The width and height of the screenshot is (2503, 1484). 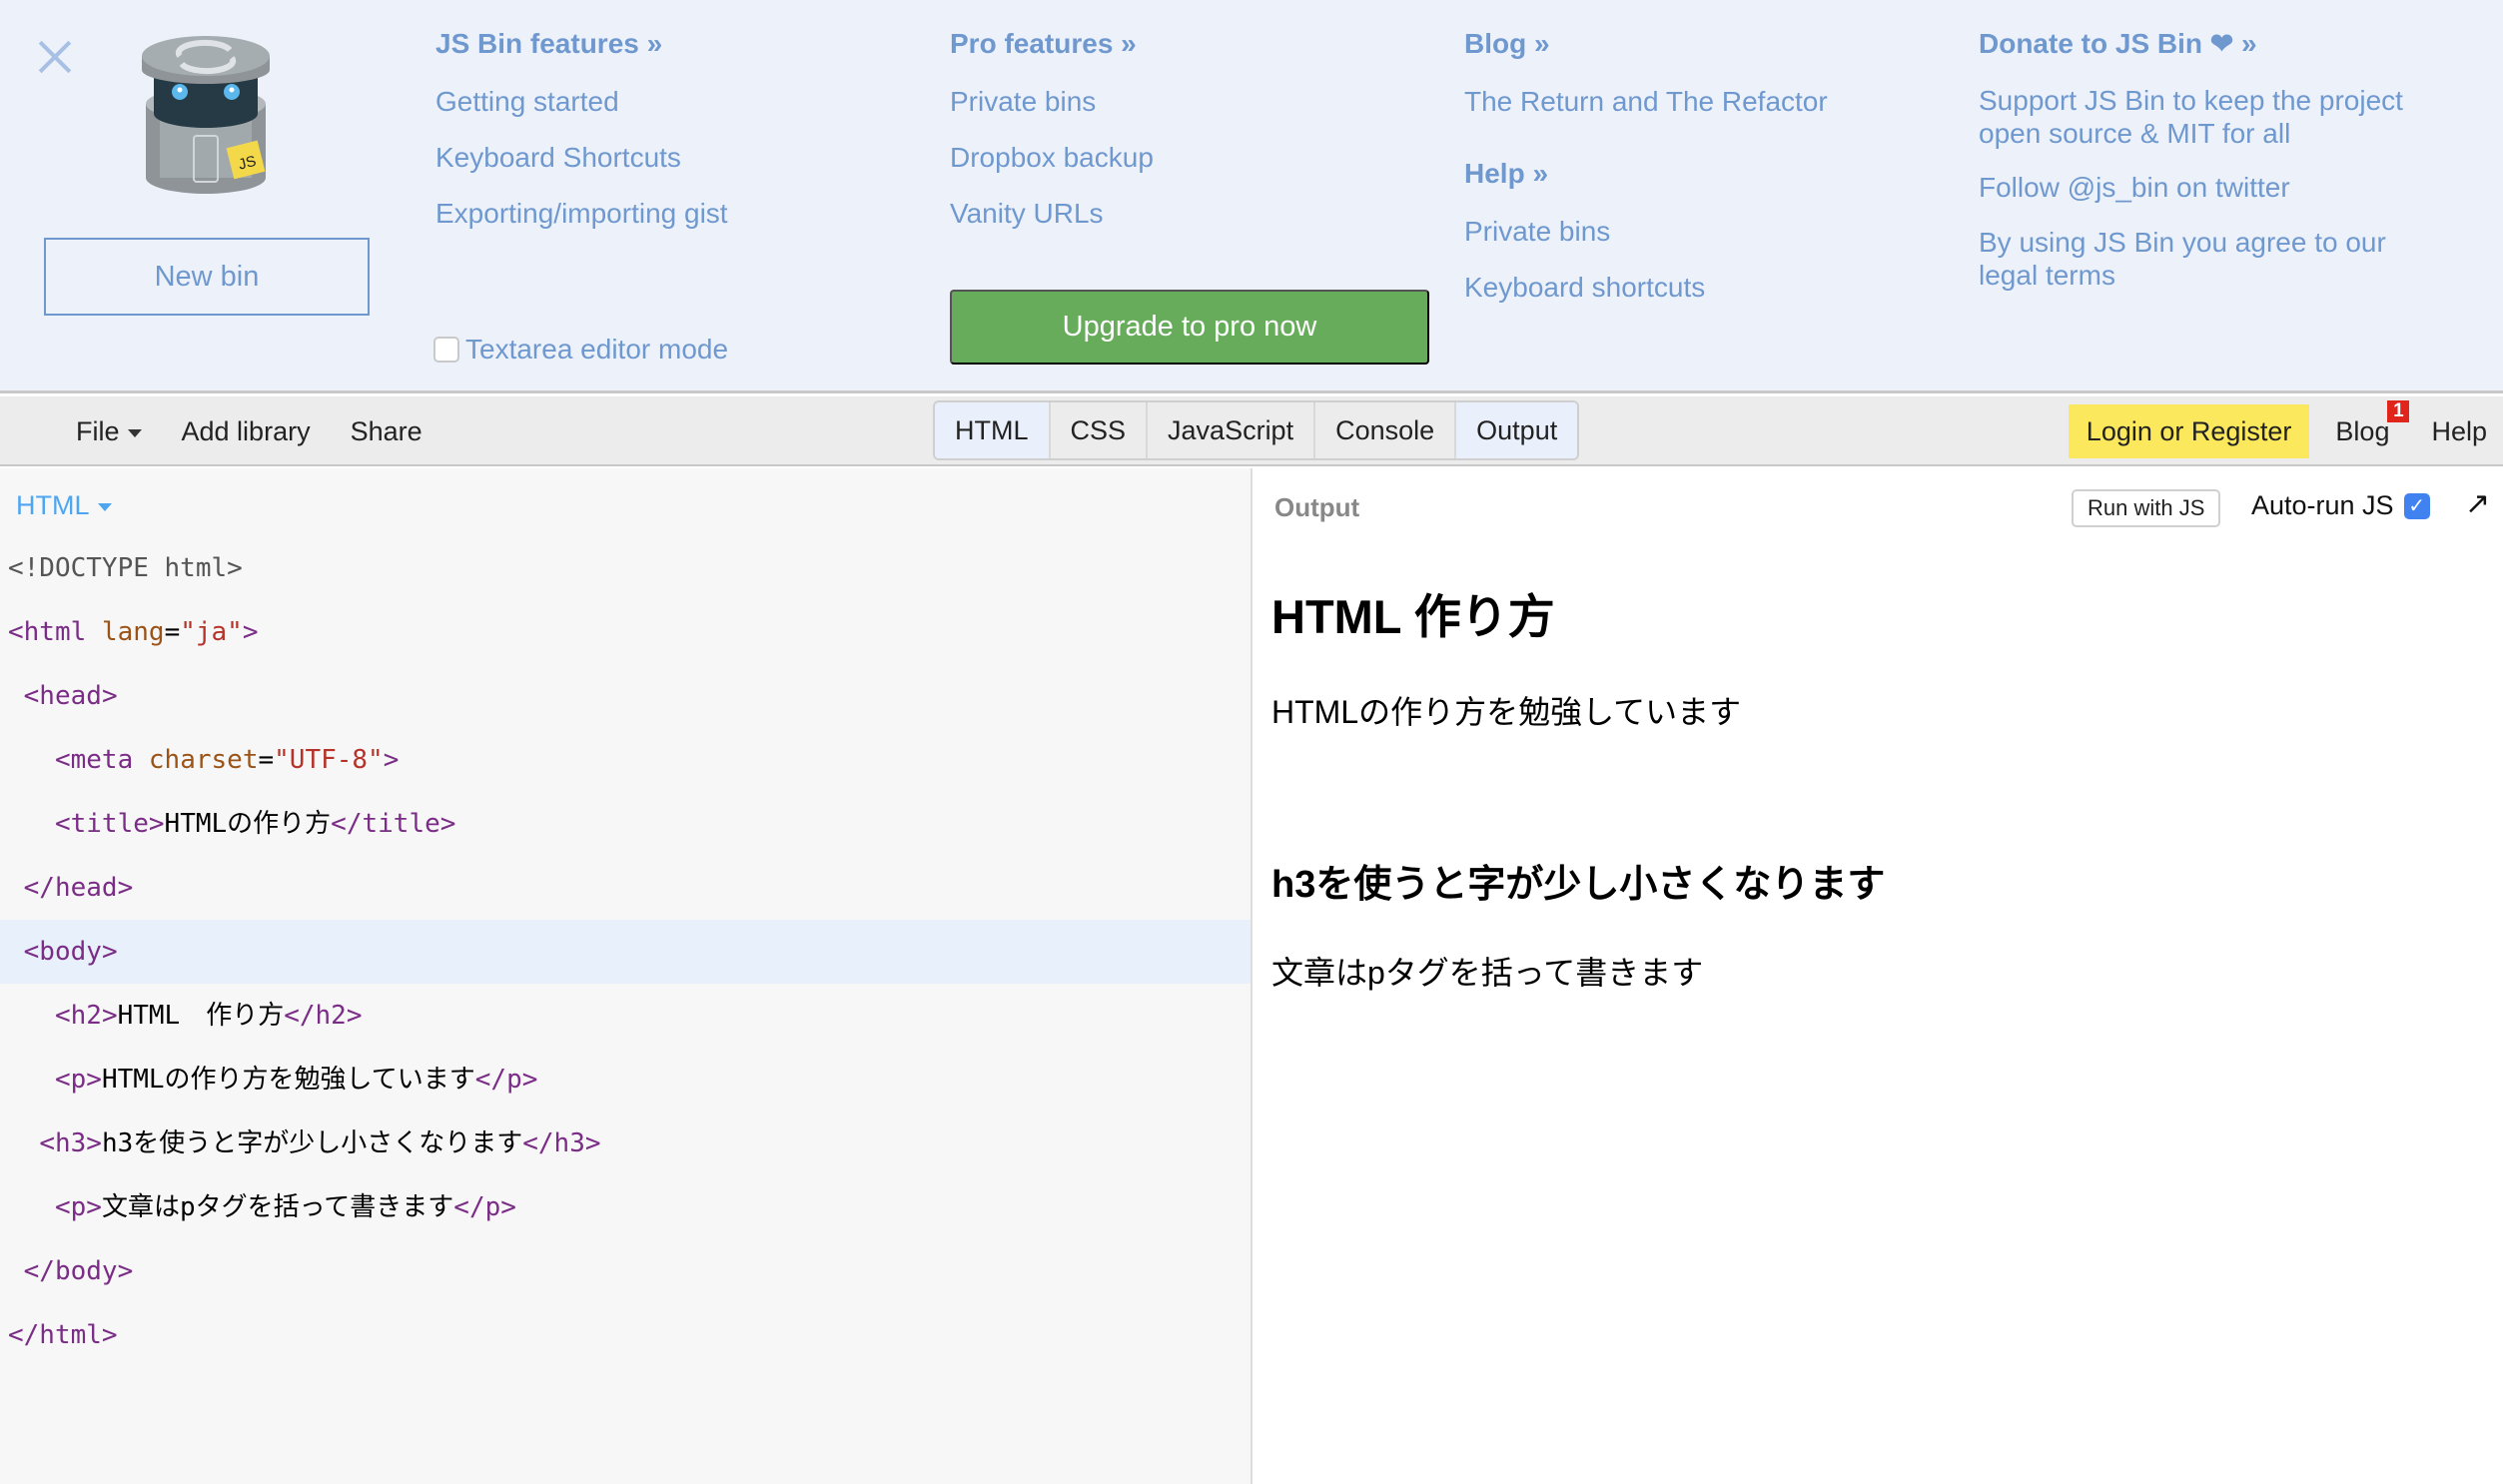 I want to click on code-line: <html lang="ja">, so click(x=625, y=632).